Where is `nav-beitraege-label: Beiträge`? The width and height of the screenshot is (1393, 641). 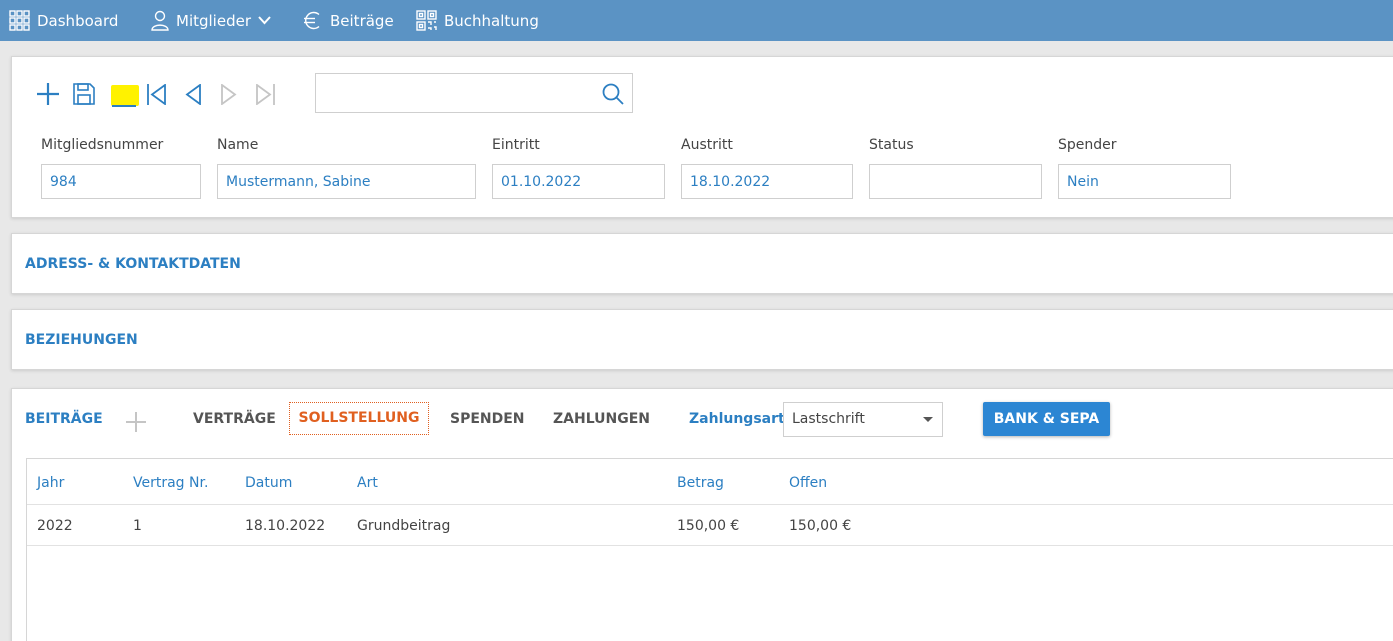
nav-beitraege-label: Beiträge is located at coordinates (362, 20).